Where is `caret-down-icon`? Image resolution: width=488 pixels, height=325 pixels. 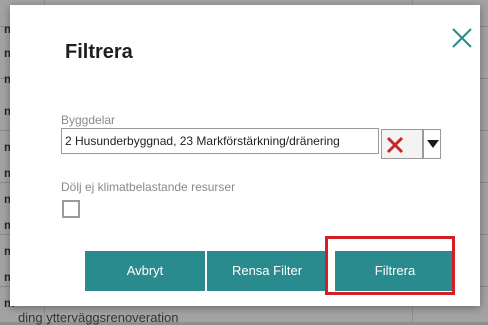 caret-down-icon is located at coordinates (433, 144).